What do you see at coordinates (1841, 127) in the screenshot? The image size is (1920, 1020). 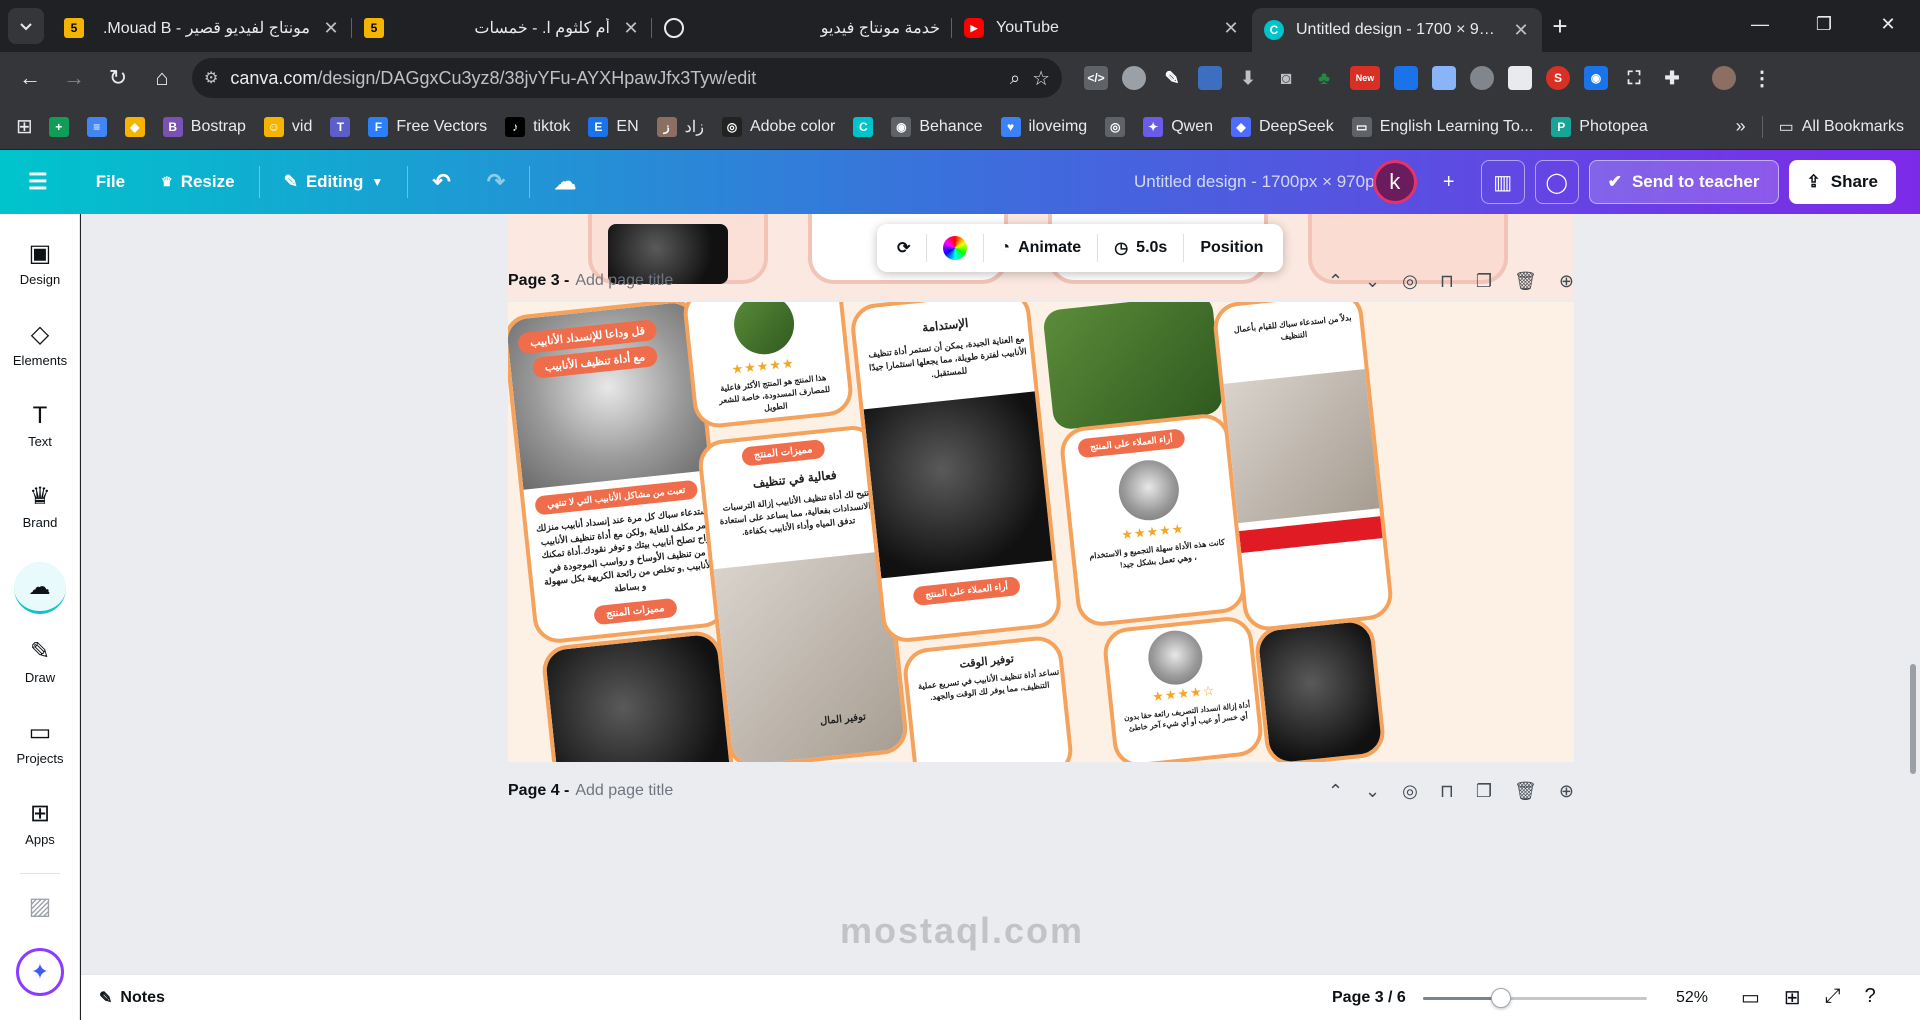 I see `all-bookmarks-folder: ▭ All Bookmarks` at bounding box center [1841, 127].